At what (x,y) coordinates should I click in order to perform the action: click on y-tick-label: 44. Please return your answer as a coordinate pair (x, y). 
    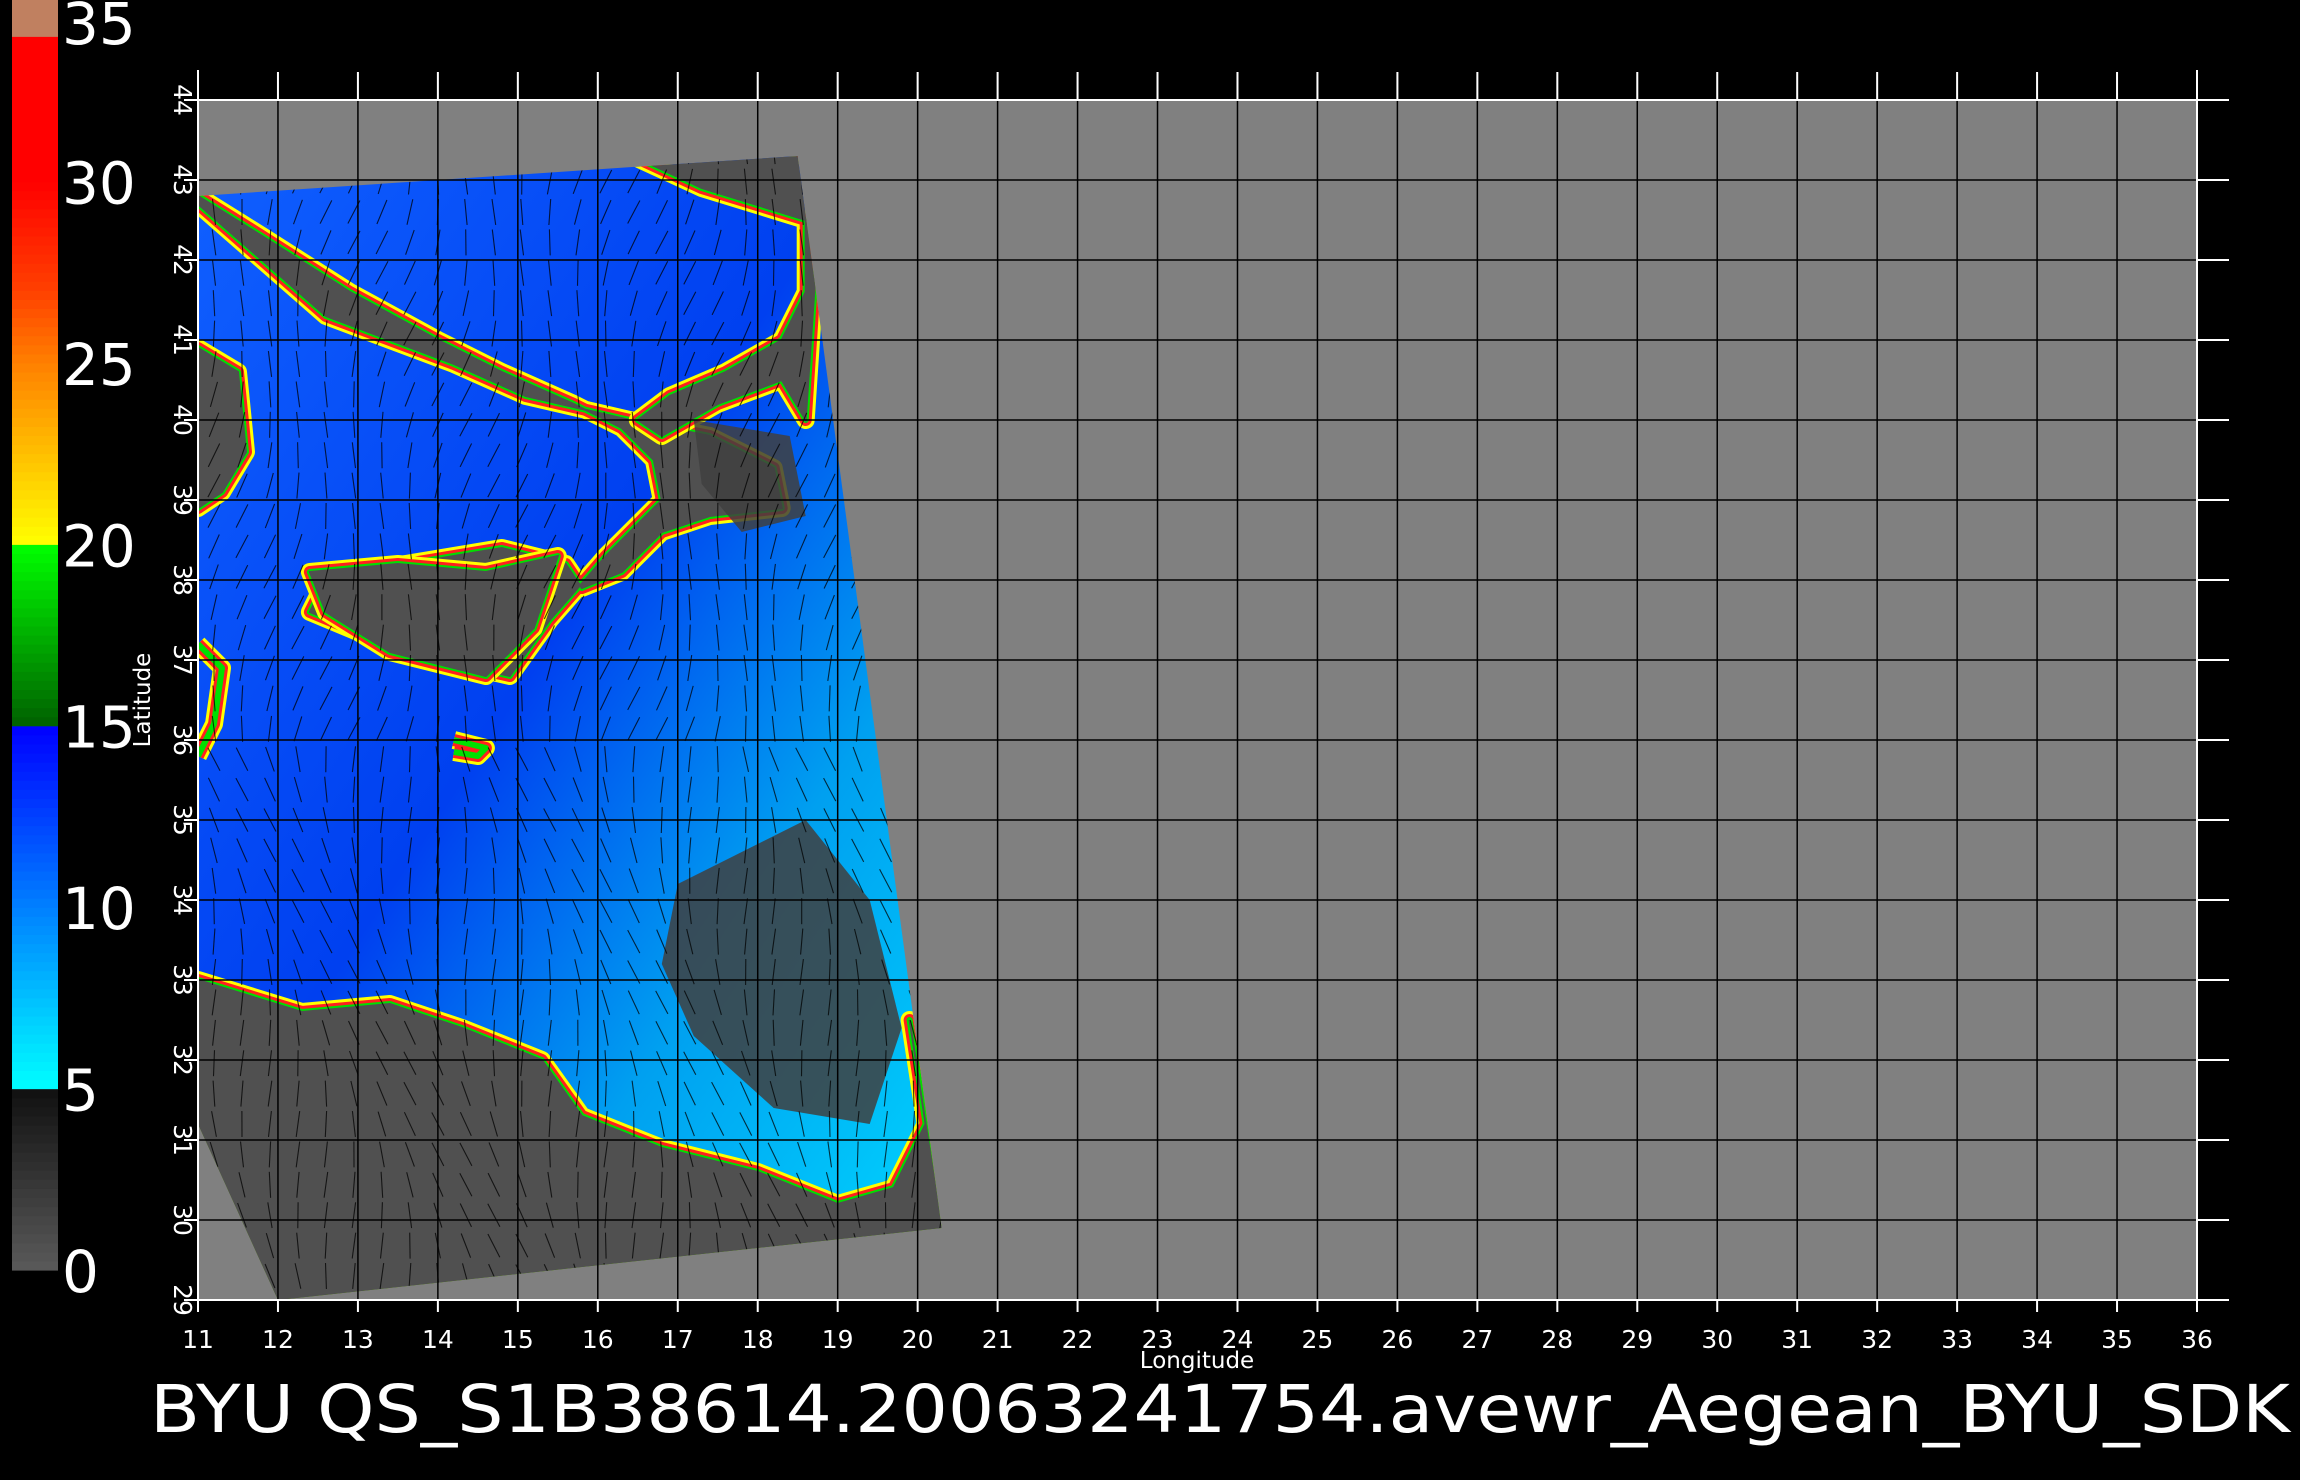
    Looking at the image, I should click on (182, 100).